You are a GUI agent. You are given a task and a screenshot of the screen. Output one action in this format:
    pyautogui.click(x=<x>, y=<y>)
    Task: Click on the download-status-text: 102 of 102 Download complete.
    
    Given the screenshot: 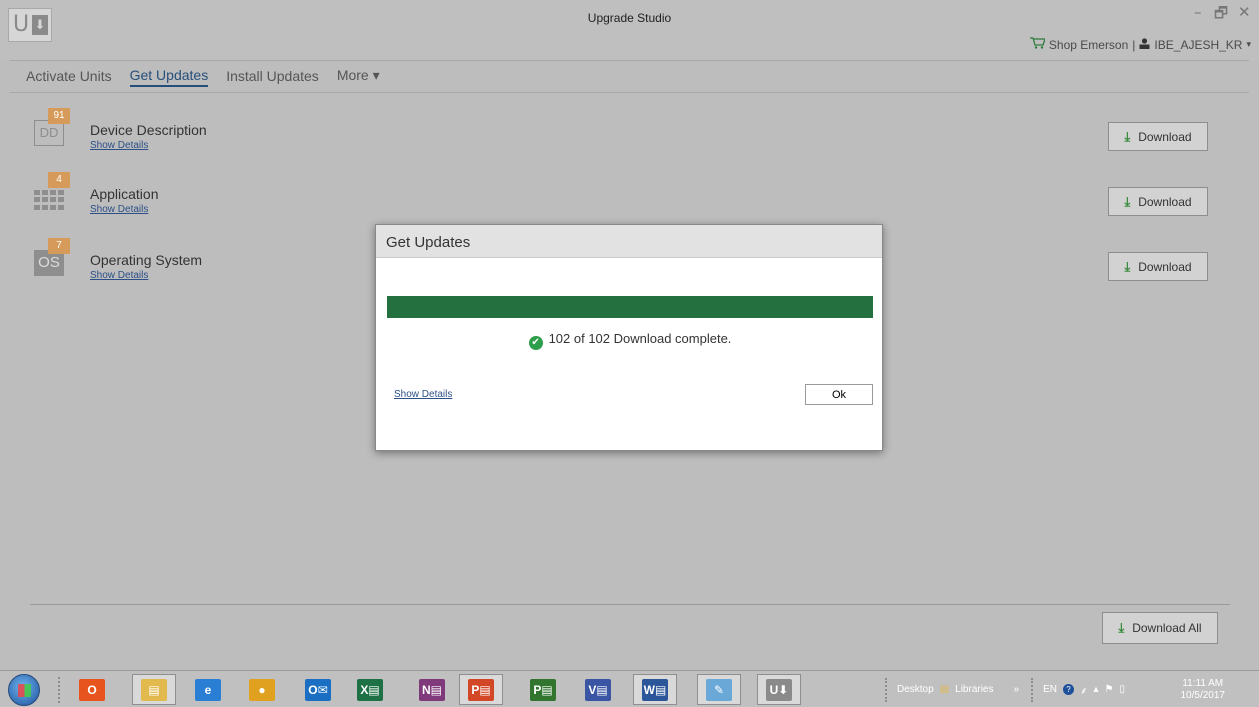 What is the action you would take?
    pyautogui.click(x=640, y=338)
    